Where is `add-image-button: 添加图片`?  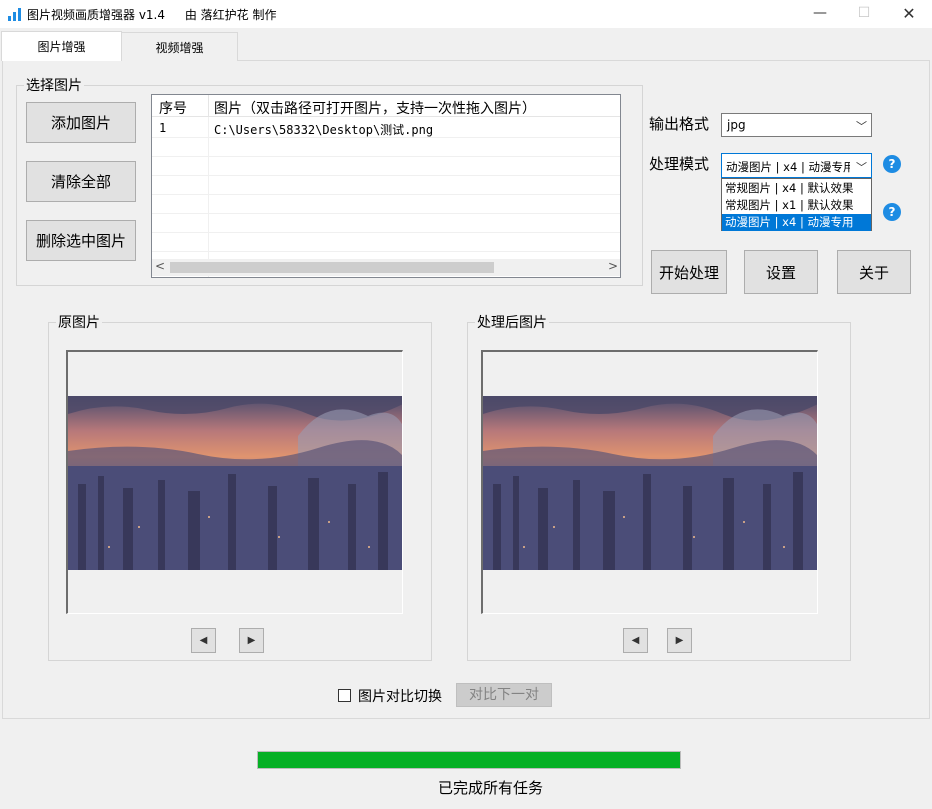 add-image-button: 添加图片 is located at coordinates (81, 122).